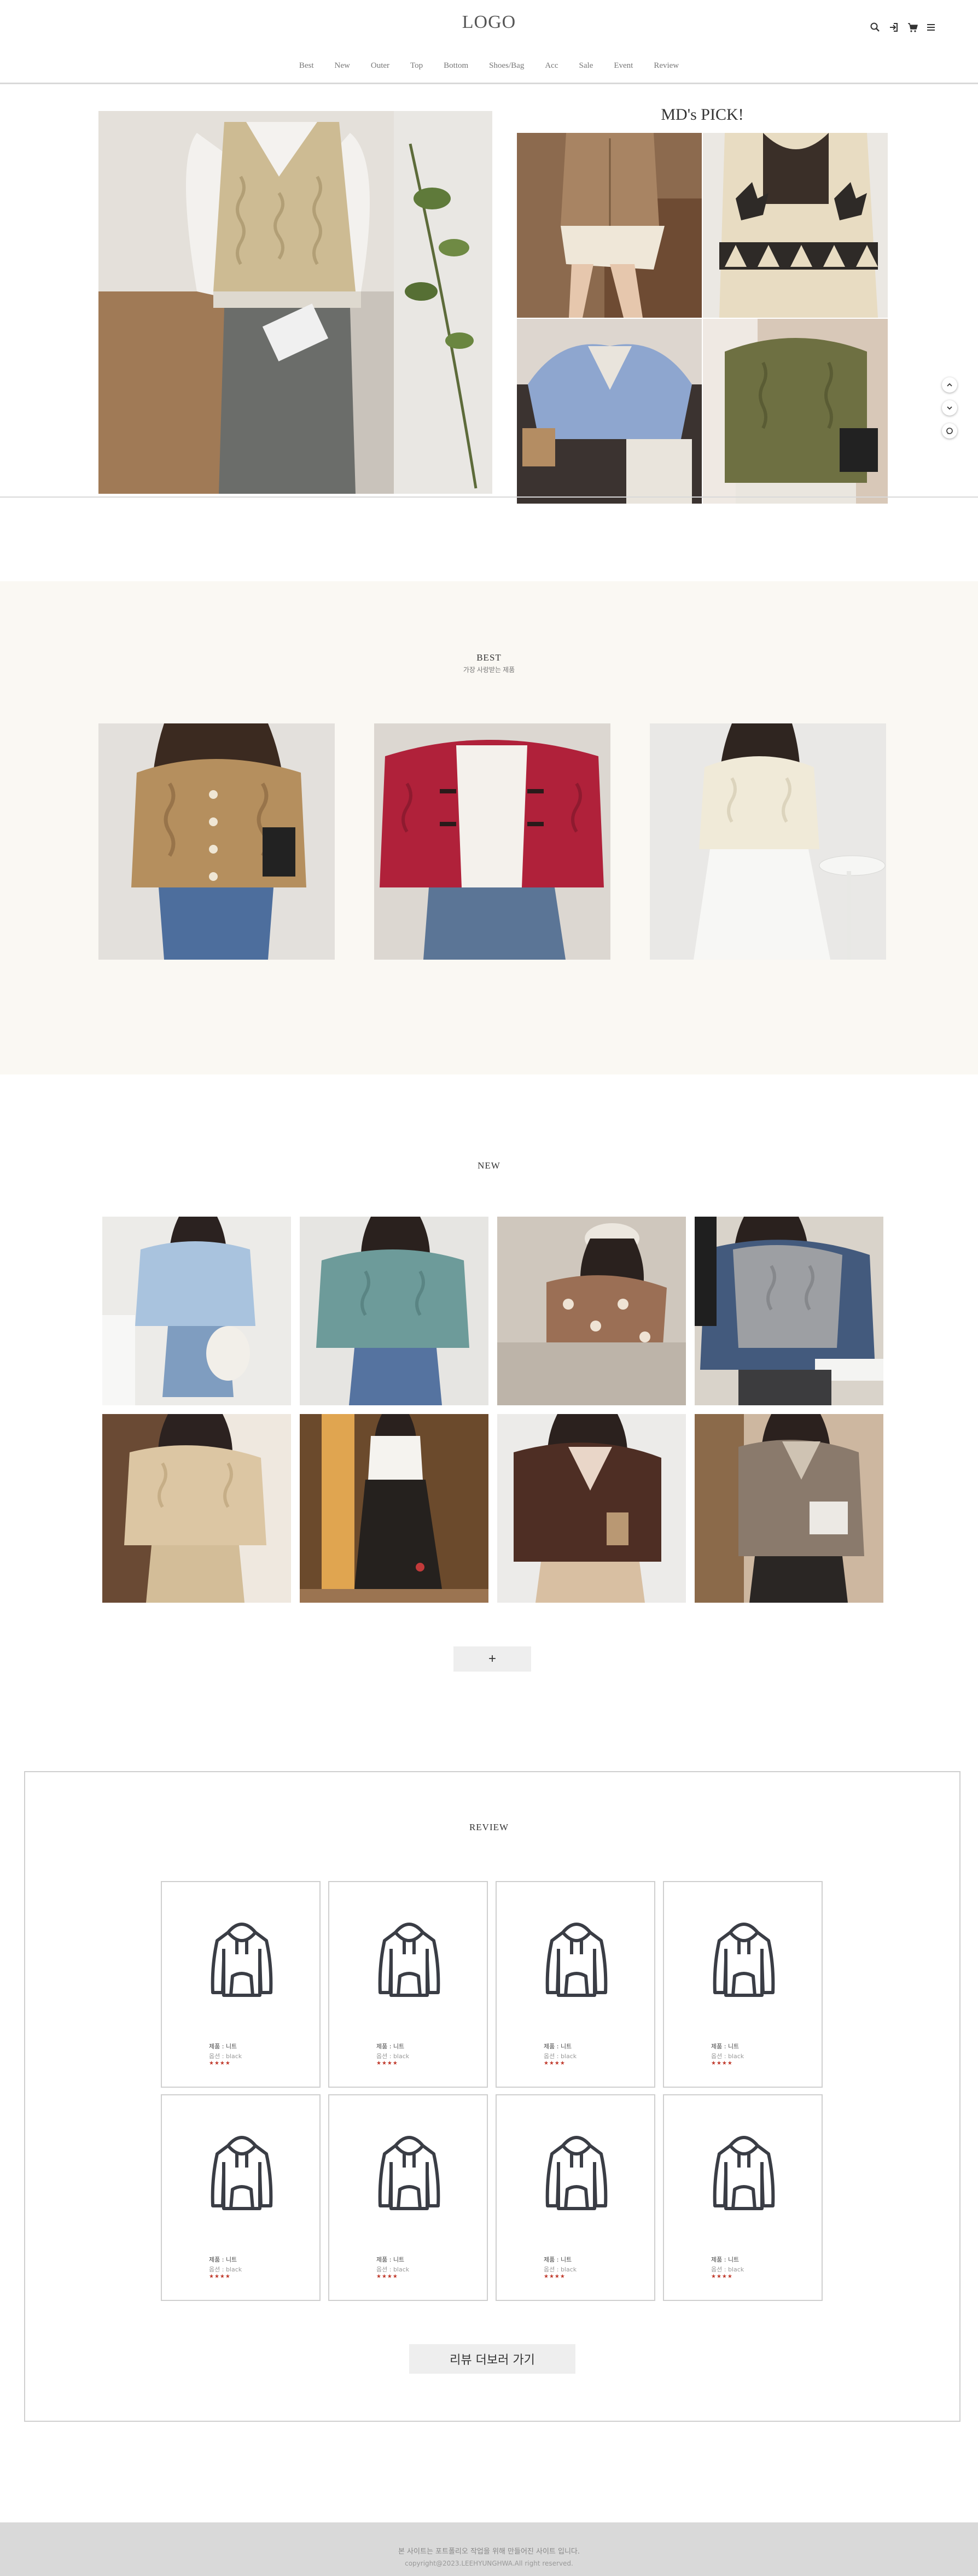 The height and width of the screenshot is (2576, 978). Describe the element at coordinates (489, 497) in the screenshot. I see `hero-divider` at that location.